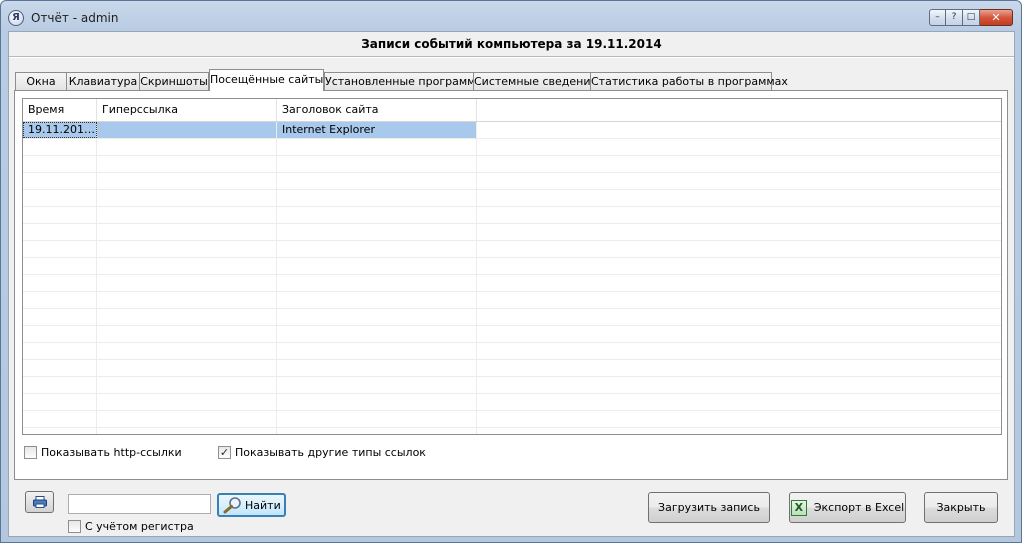  I want to click on app-logo-icon: Я, so click(16, 18).